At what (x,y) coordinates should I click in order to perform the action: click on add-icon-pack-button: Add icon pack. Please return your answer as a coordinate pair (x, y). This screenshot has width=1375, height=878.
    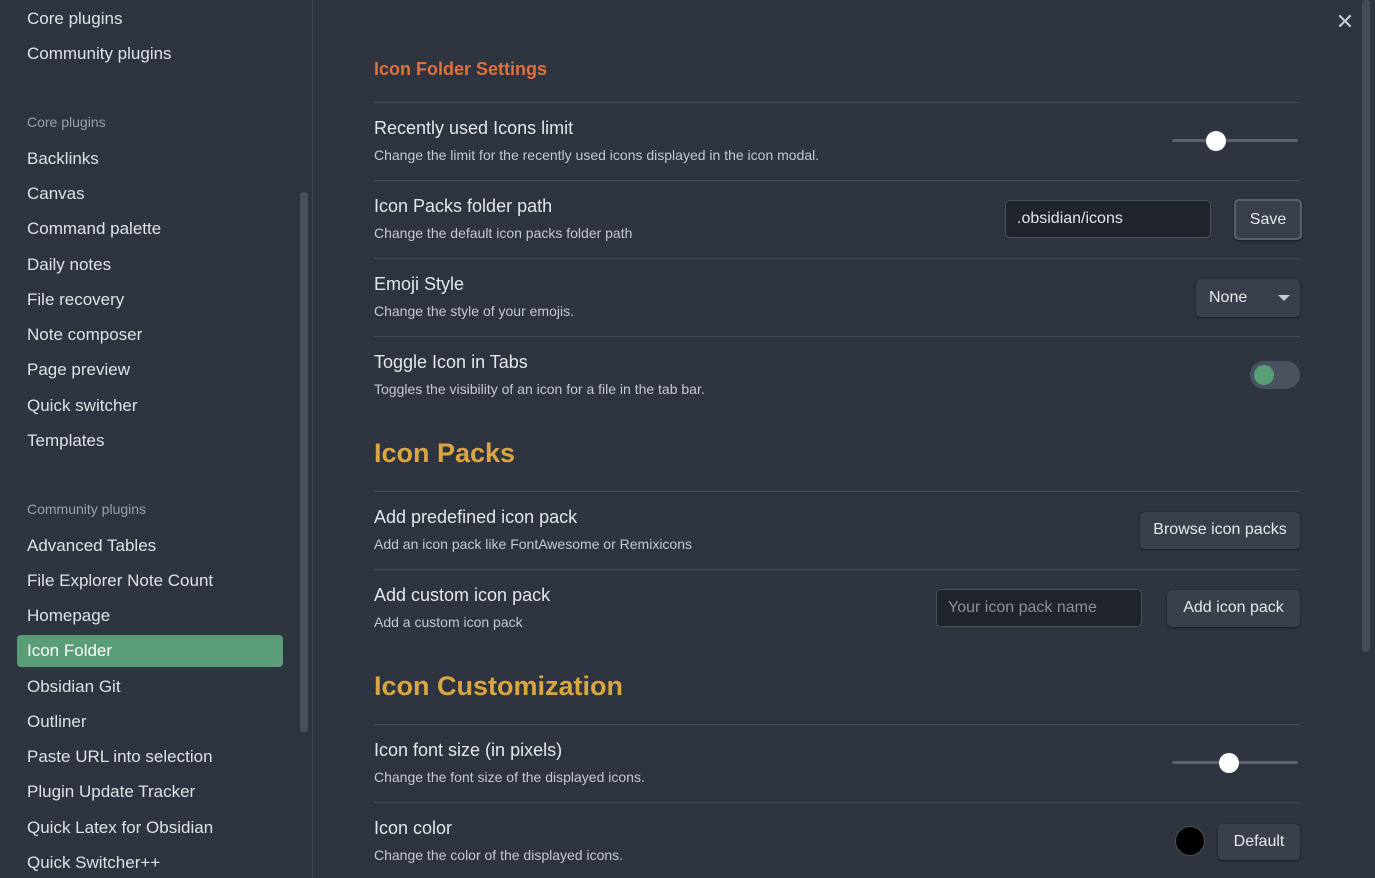
    Looking at the image, I should click on (1233, 608).